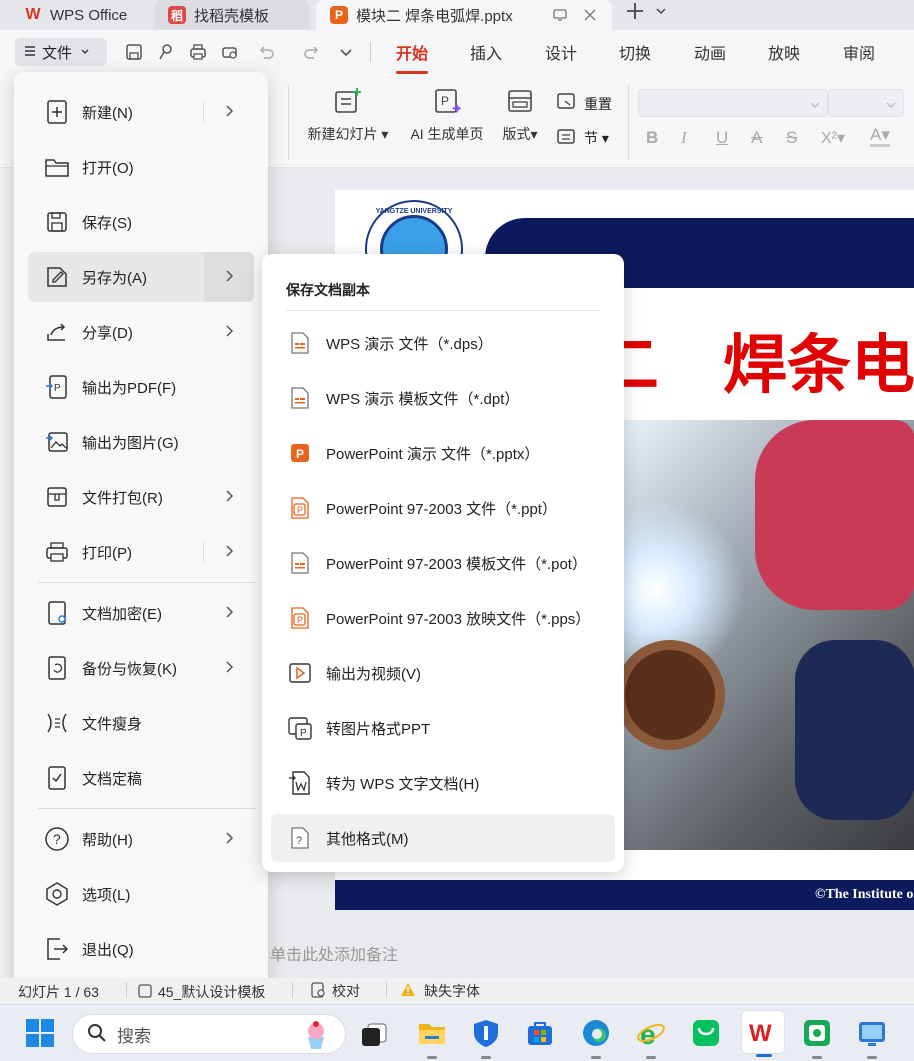  Describe the element at coordinates (443, 563) in the screenshot. I see `save-as-pot: PowerPoint 97-2003 模板文件（*.pot）` at that location.